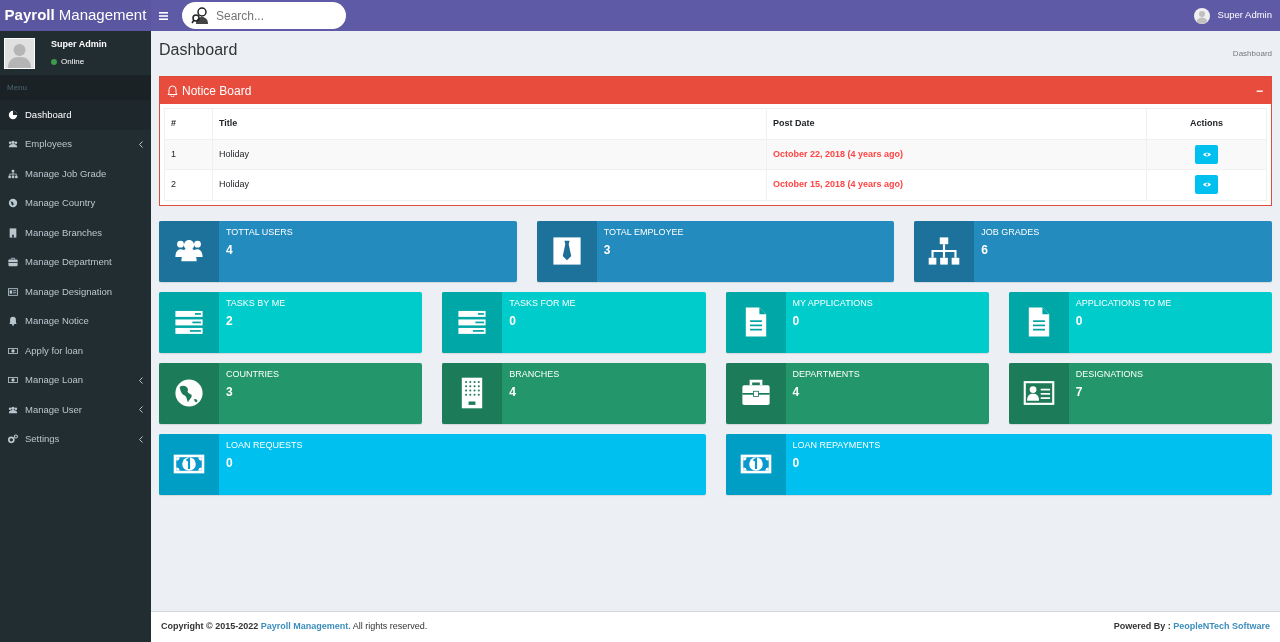 Image resolution: width=1280 pixels, height=642 pixels. What do you see at coordinates (75, 380) in the screenshot?
I see `sidebar-item: Manage Loan` at bounding box center [75, 380].